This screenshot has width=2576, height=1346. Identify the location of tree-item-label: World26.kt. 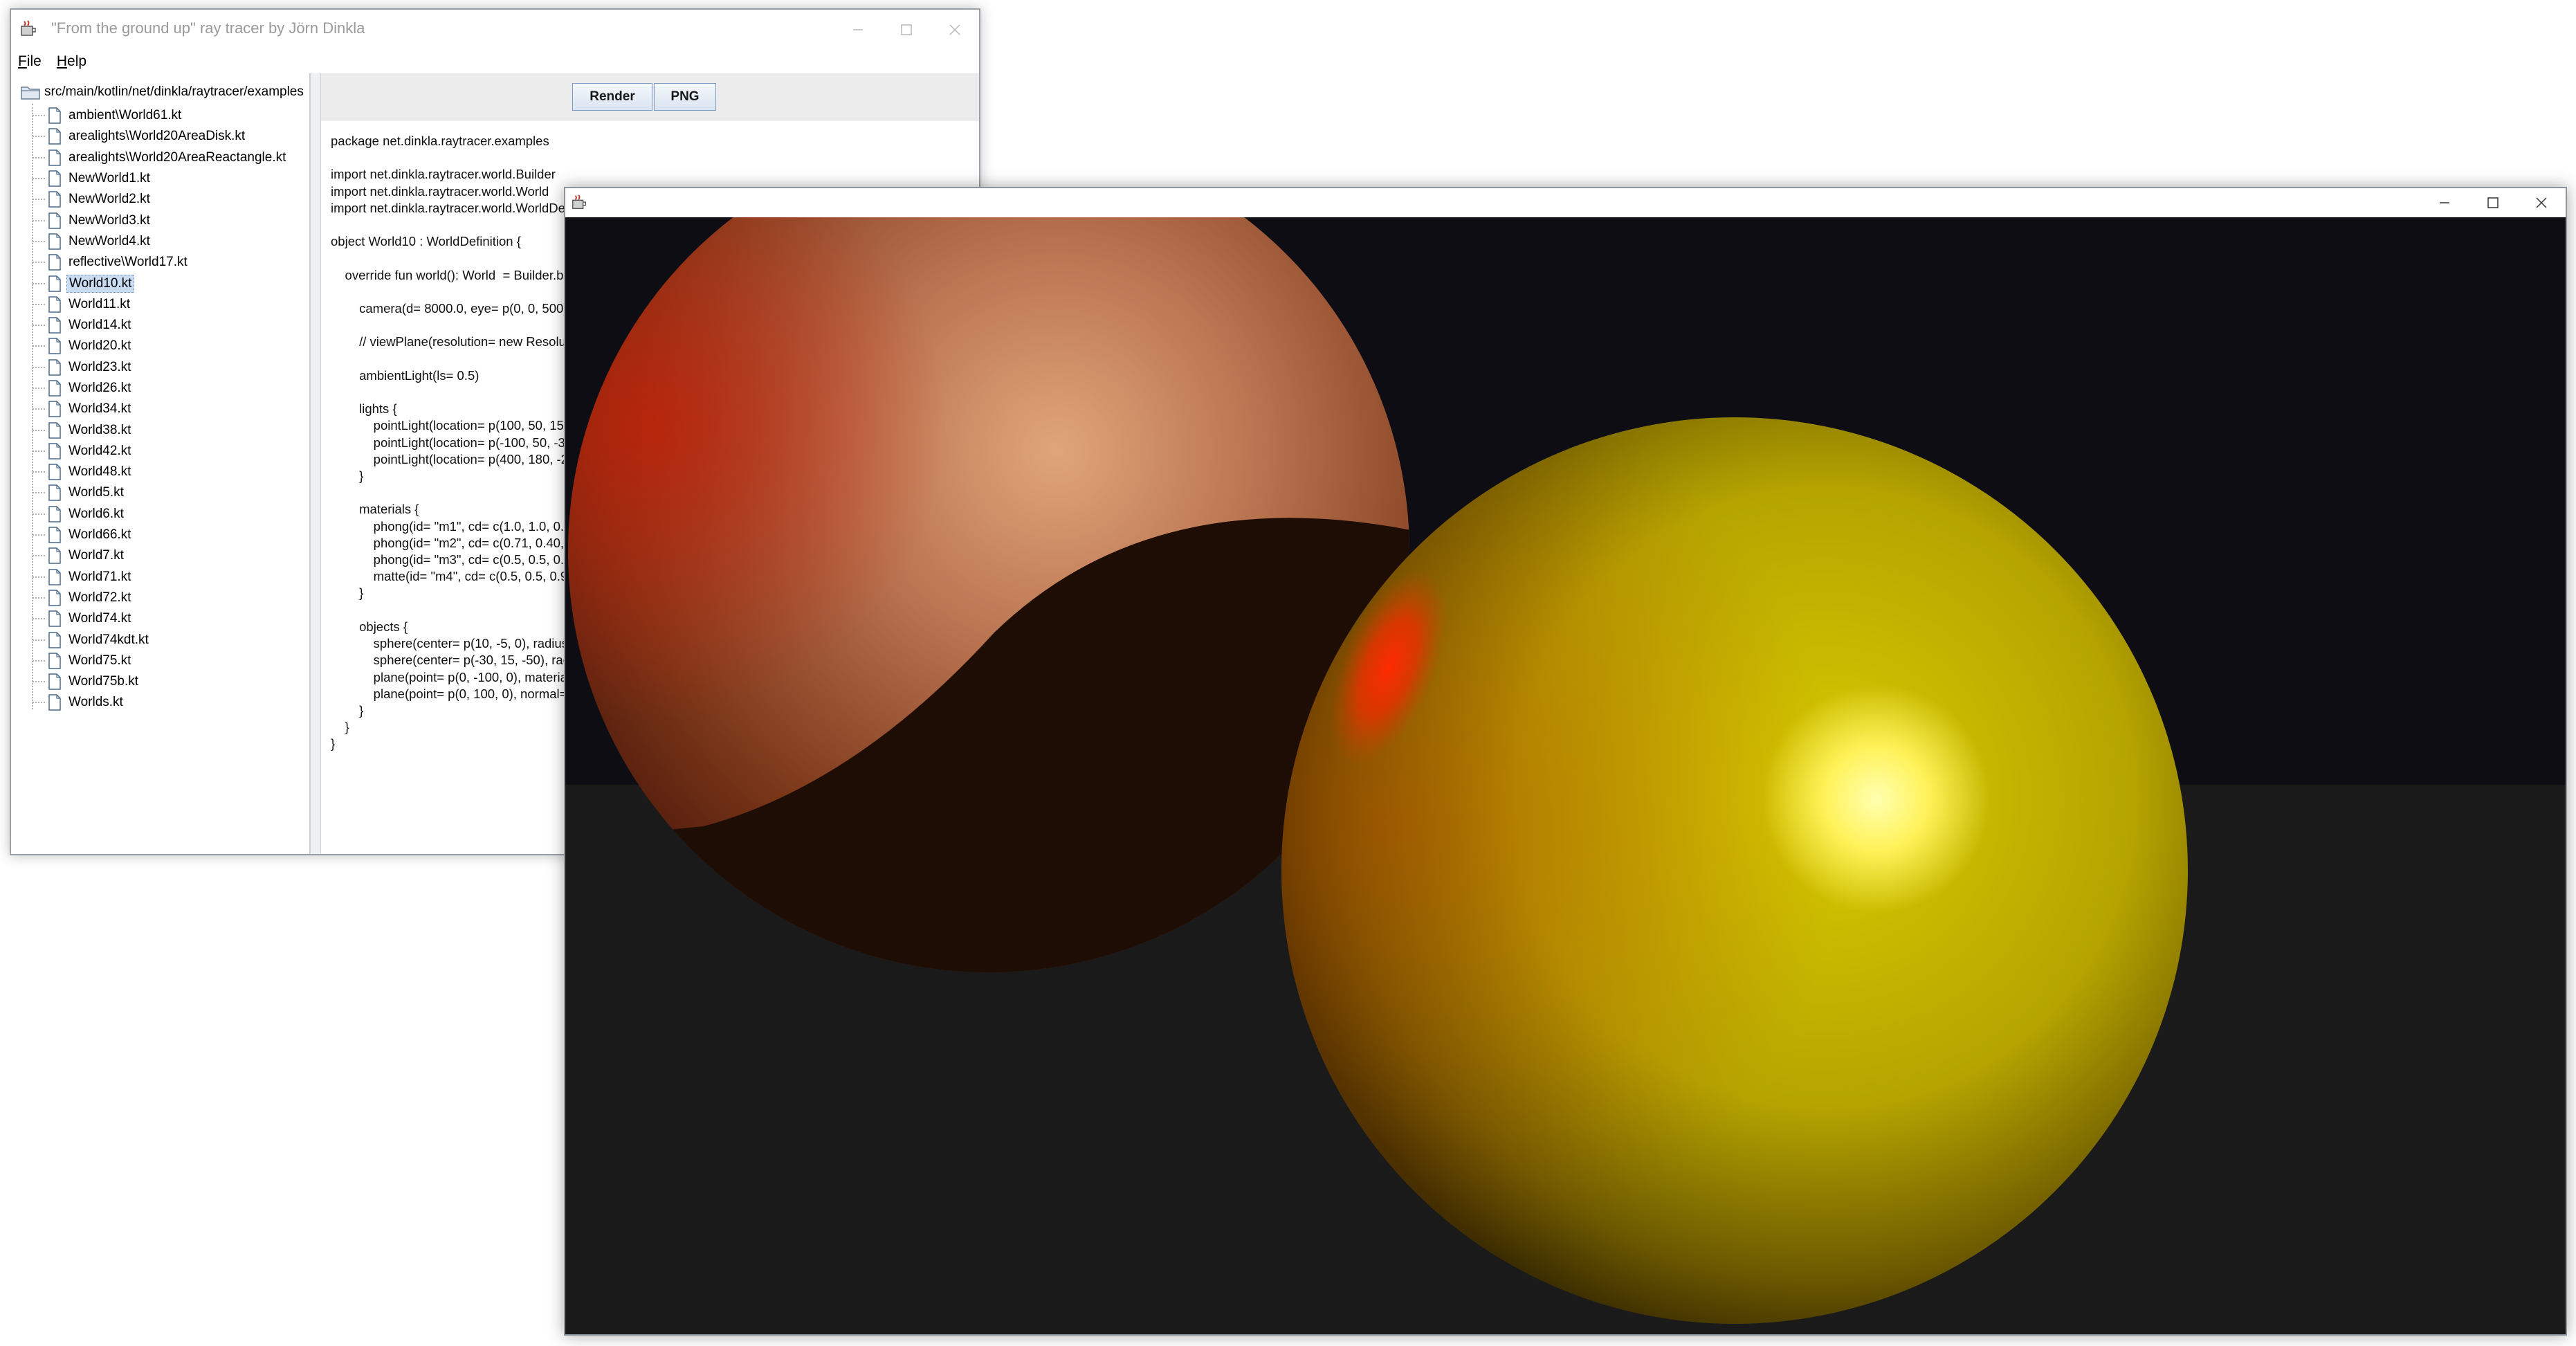
(100, 388).